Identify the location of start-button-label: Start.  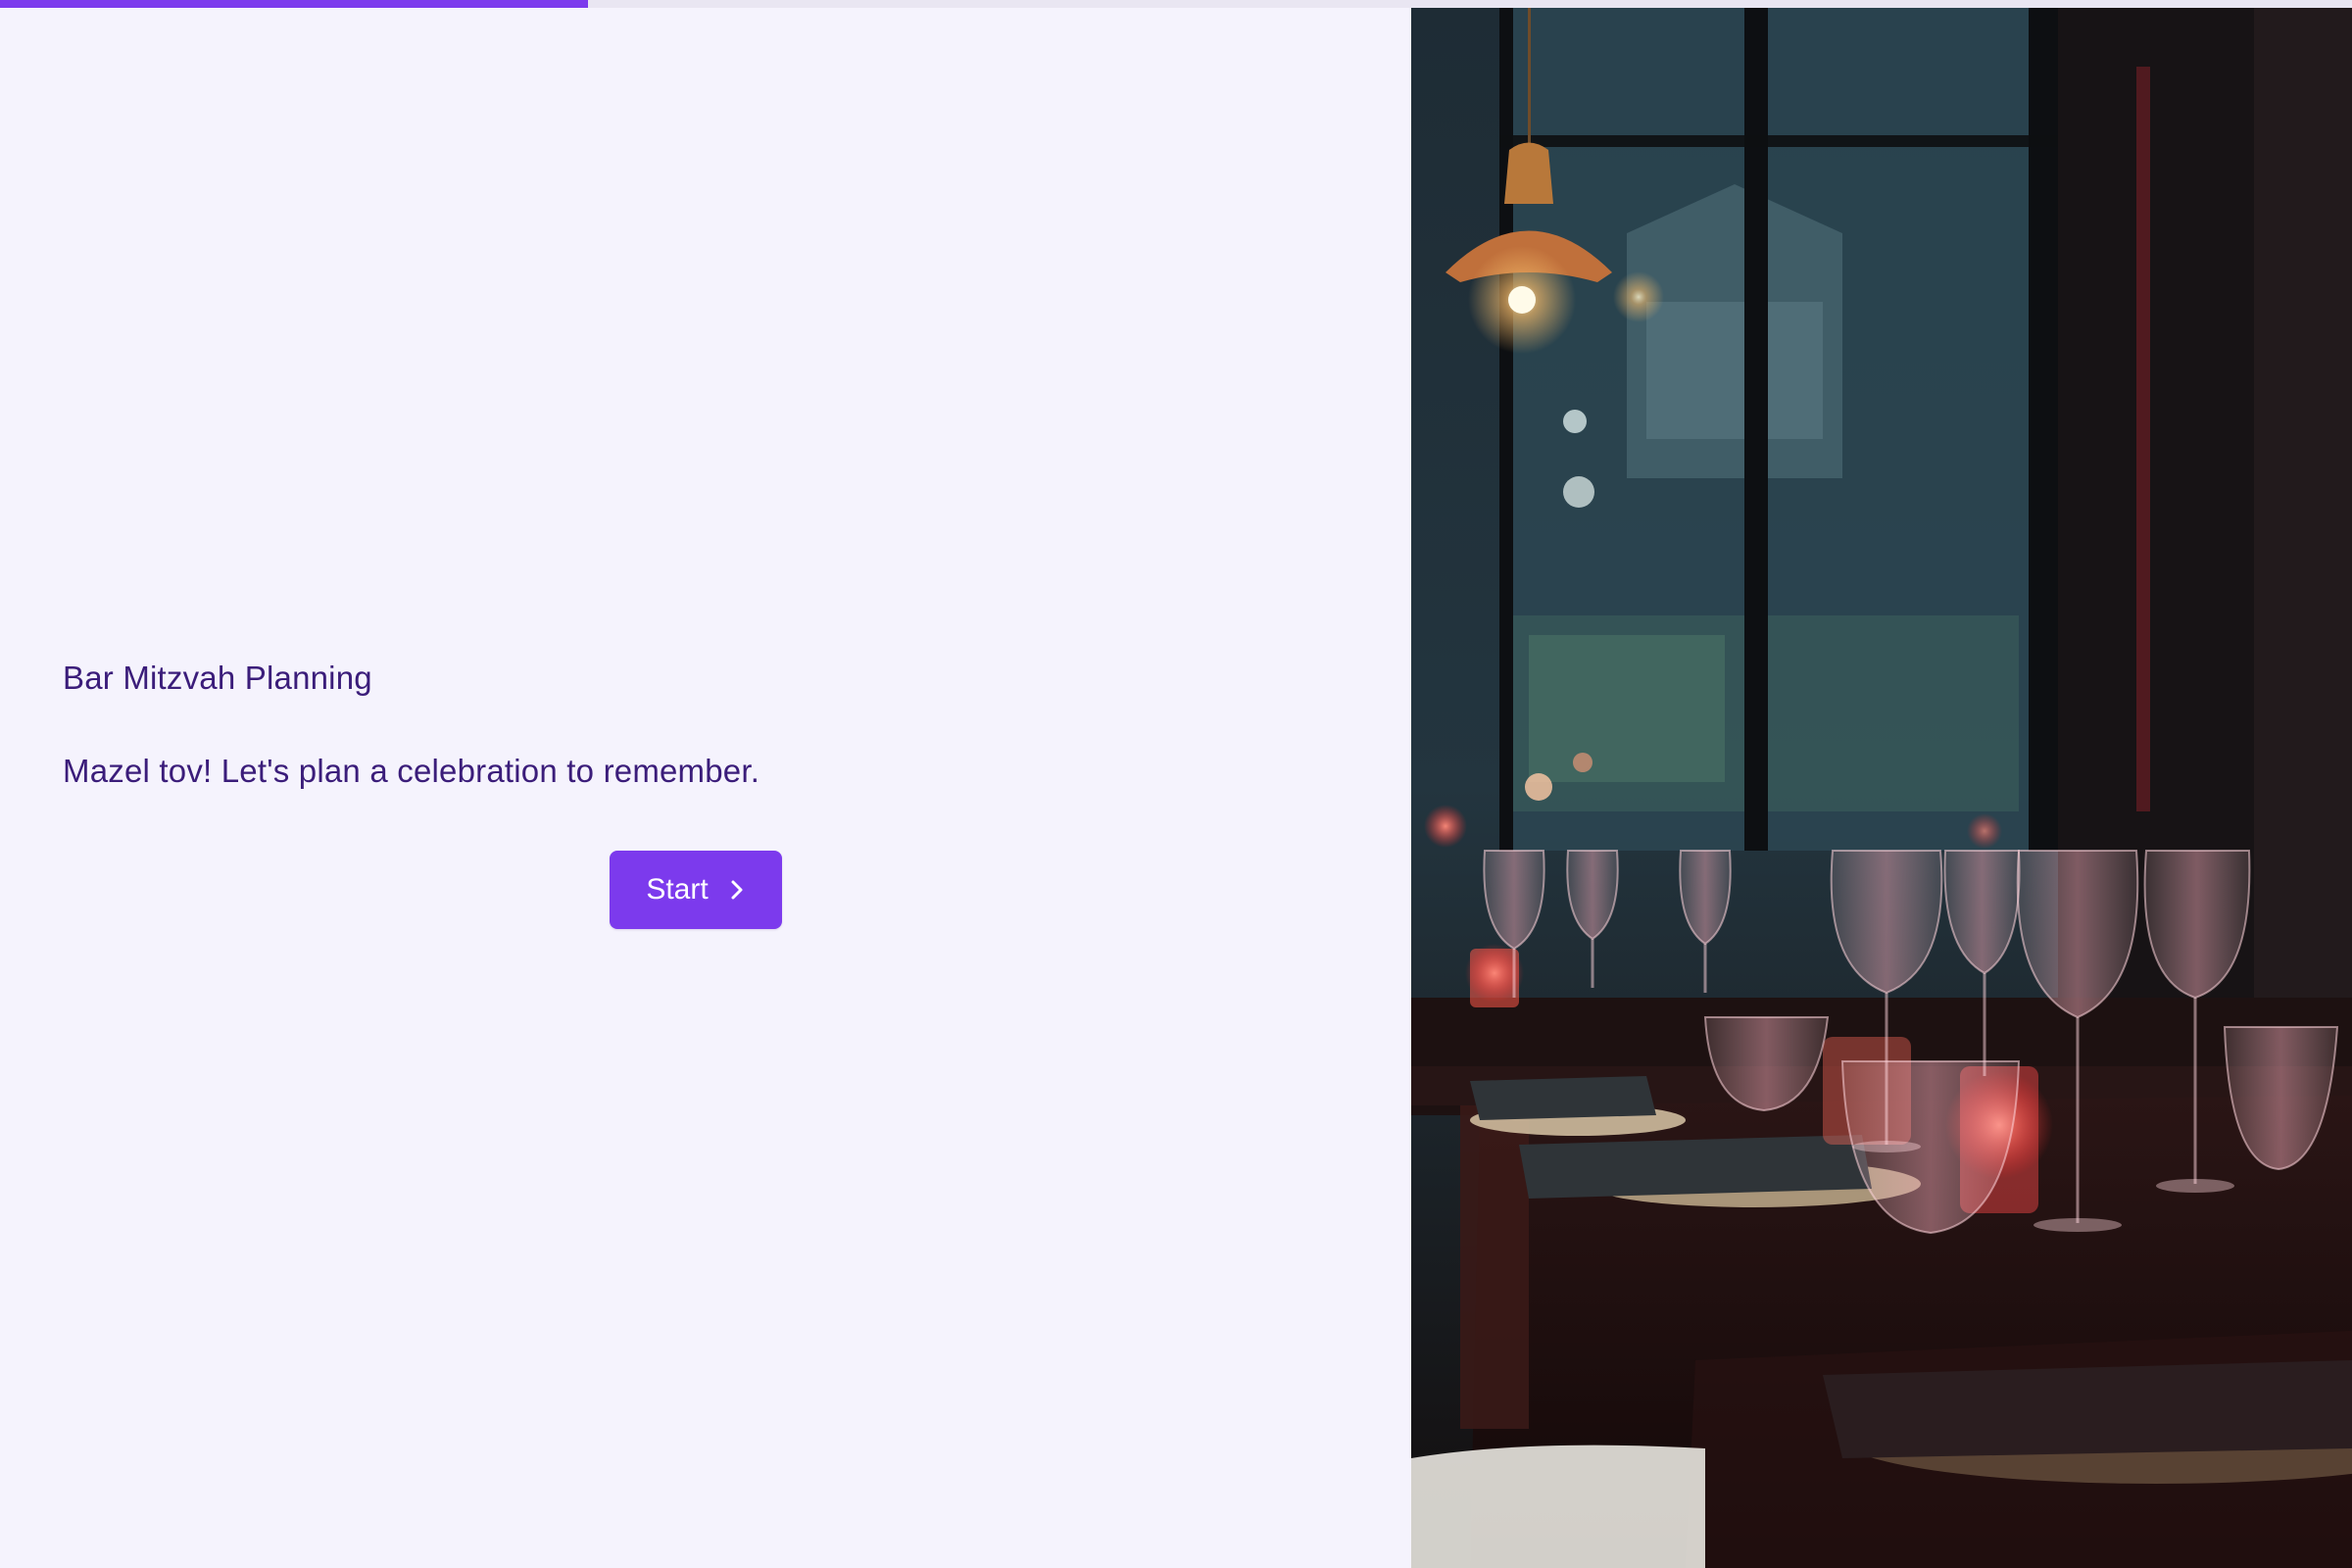
(677, 889).